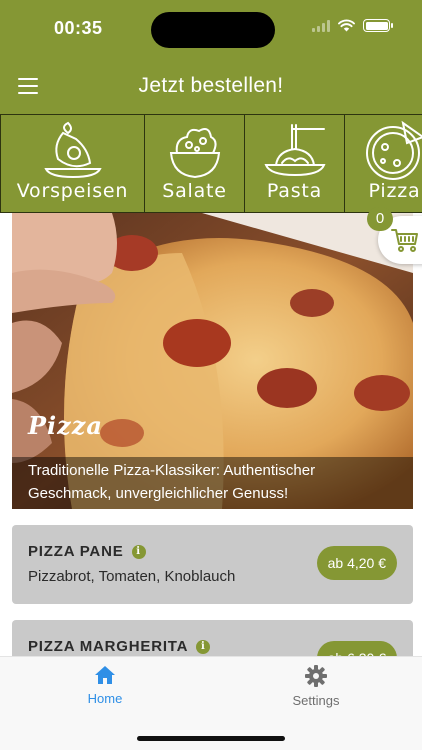 The image size is (422, 750). What do you see at coordinates (194, 191) in the screenshot?
I see `category-label: Salate` at bounding box center [194, 191].